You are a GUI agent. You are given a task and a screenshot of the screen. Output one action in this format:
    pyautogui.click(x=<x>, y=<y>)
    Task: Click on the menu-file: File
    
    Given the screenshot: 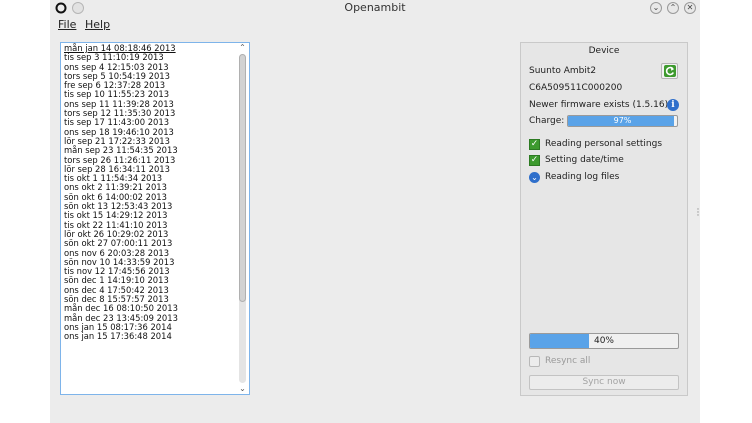 What is the action you would take?
    pyautogui.click(x=67, y=24)
    